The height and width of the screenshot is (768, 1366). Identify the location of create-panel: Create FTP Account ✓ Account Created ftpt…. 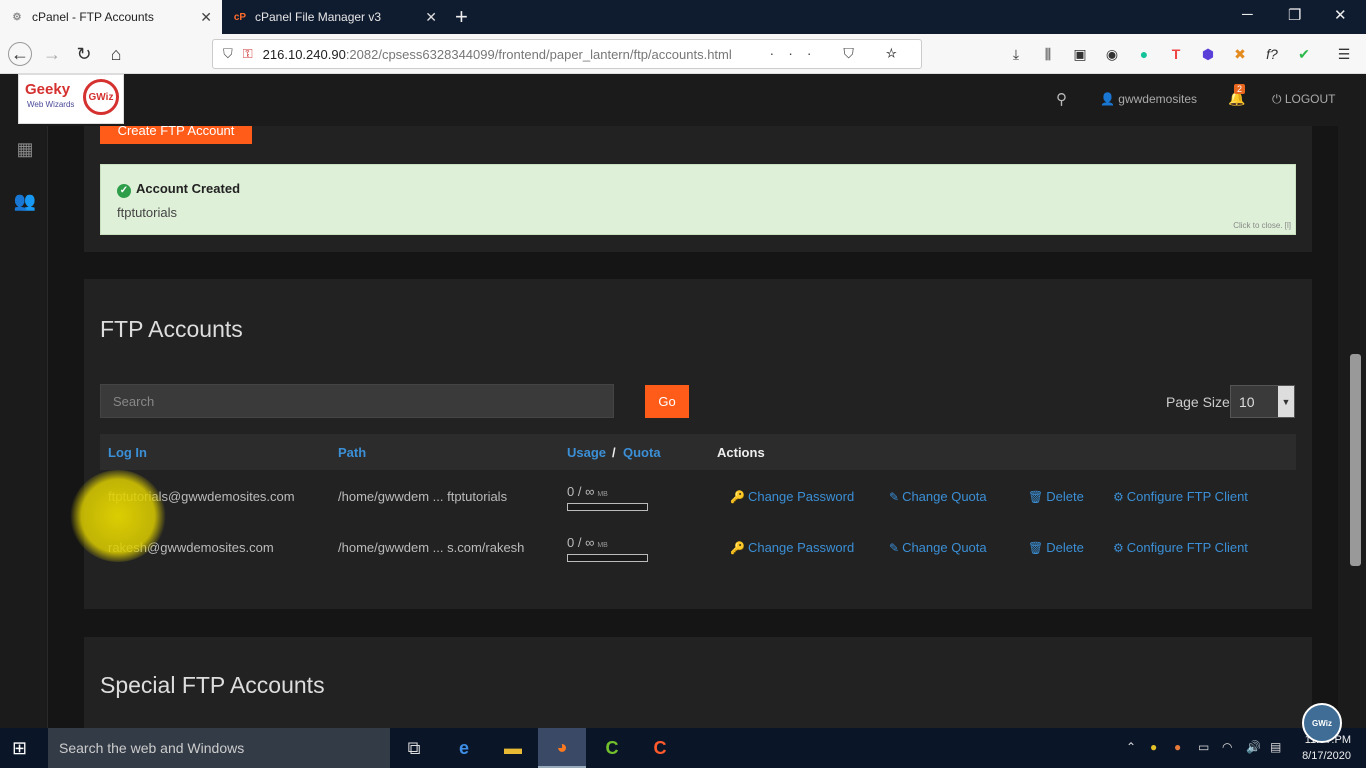
(698, 189).